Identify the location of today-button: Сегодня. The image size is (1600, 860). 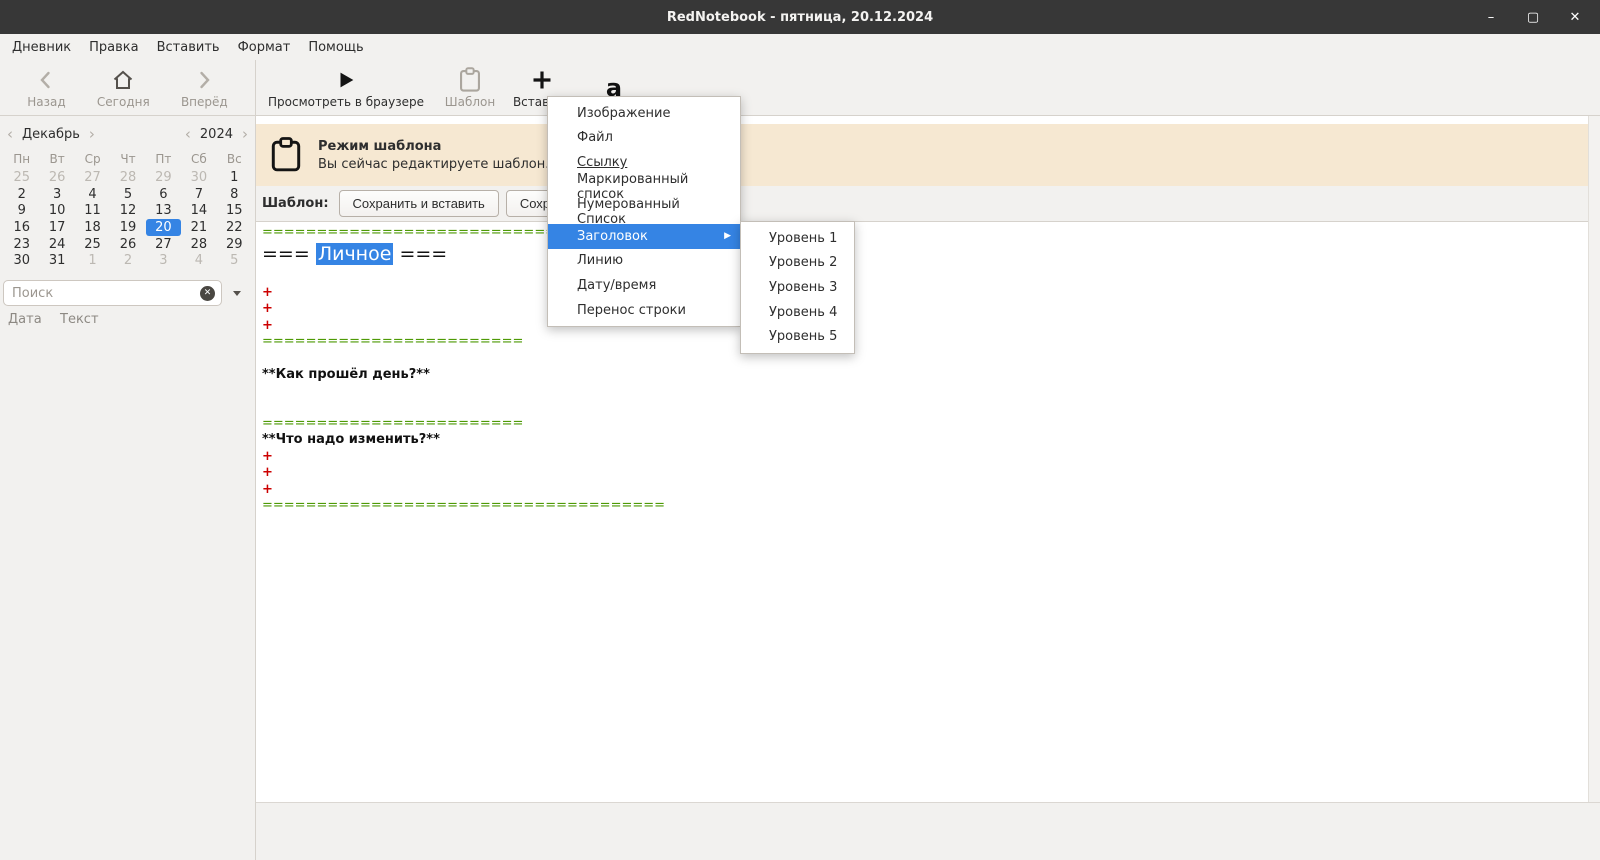
(123, 87).